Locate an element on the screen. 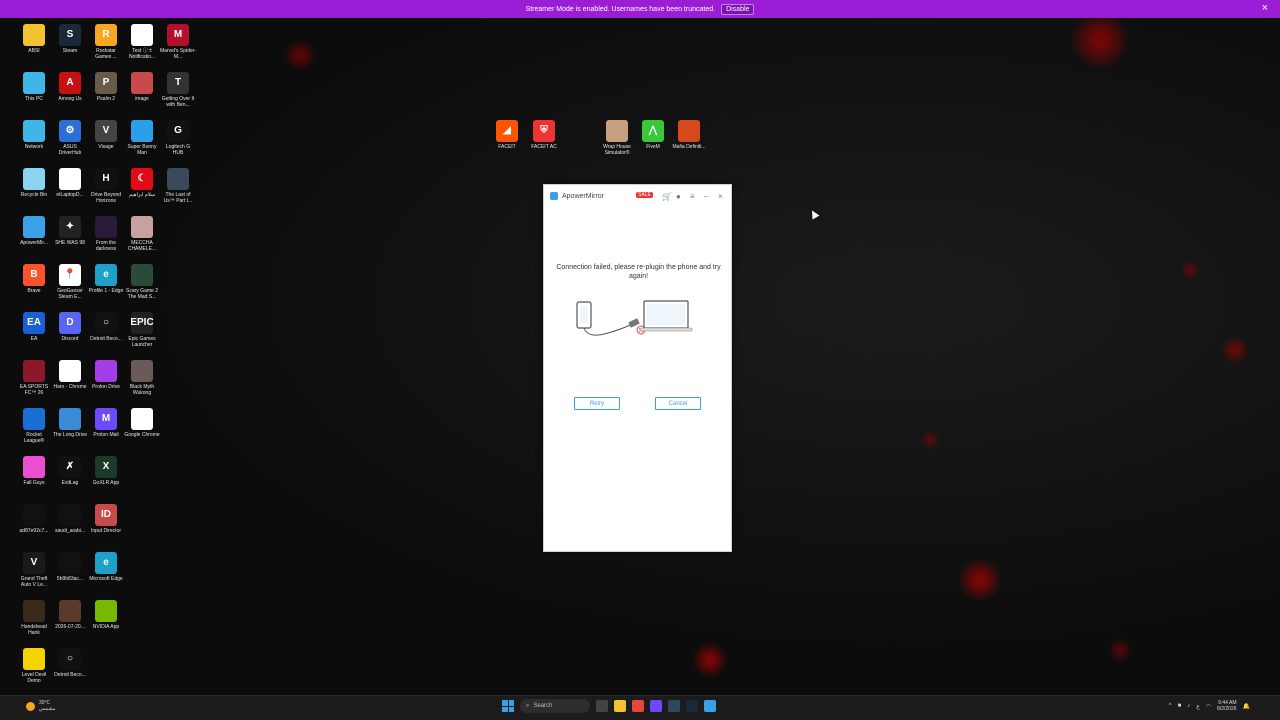 The image size is (1280, 720). language-indicator: ع is located at coordinates (1198, 706).